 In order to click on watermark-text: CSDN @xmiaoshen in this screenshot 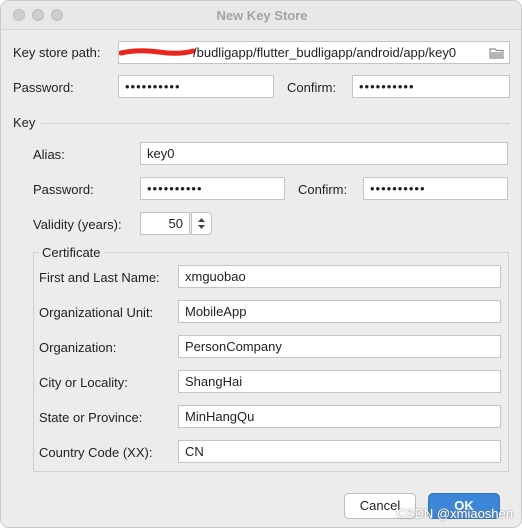, I will do `click(454, 513)`.